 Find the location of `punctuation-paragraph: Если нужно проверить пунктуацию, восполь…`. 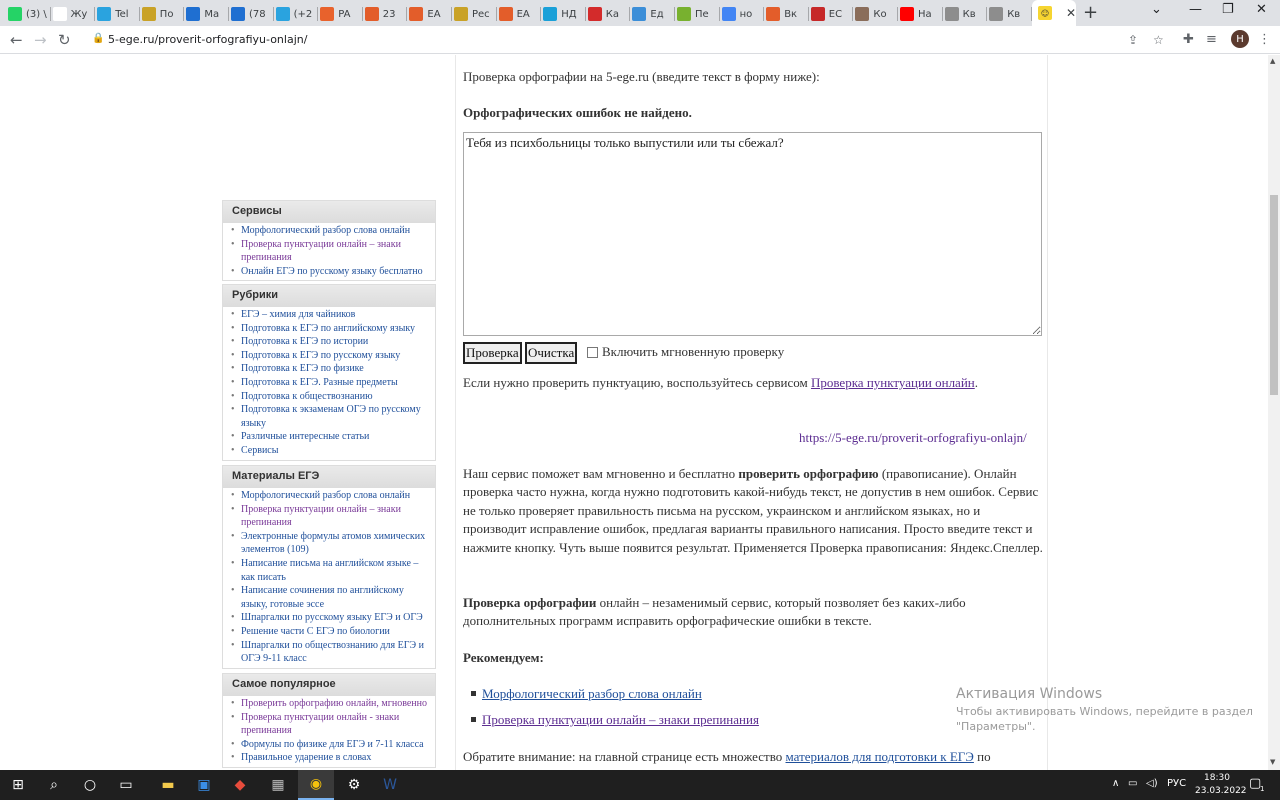

punctuation-paragraph: Если нужно проверить пунктуацию, восполь… is located at coordinates (720, 383).